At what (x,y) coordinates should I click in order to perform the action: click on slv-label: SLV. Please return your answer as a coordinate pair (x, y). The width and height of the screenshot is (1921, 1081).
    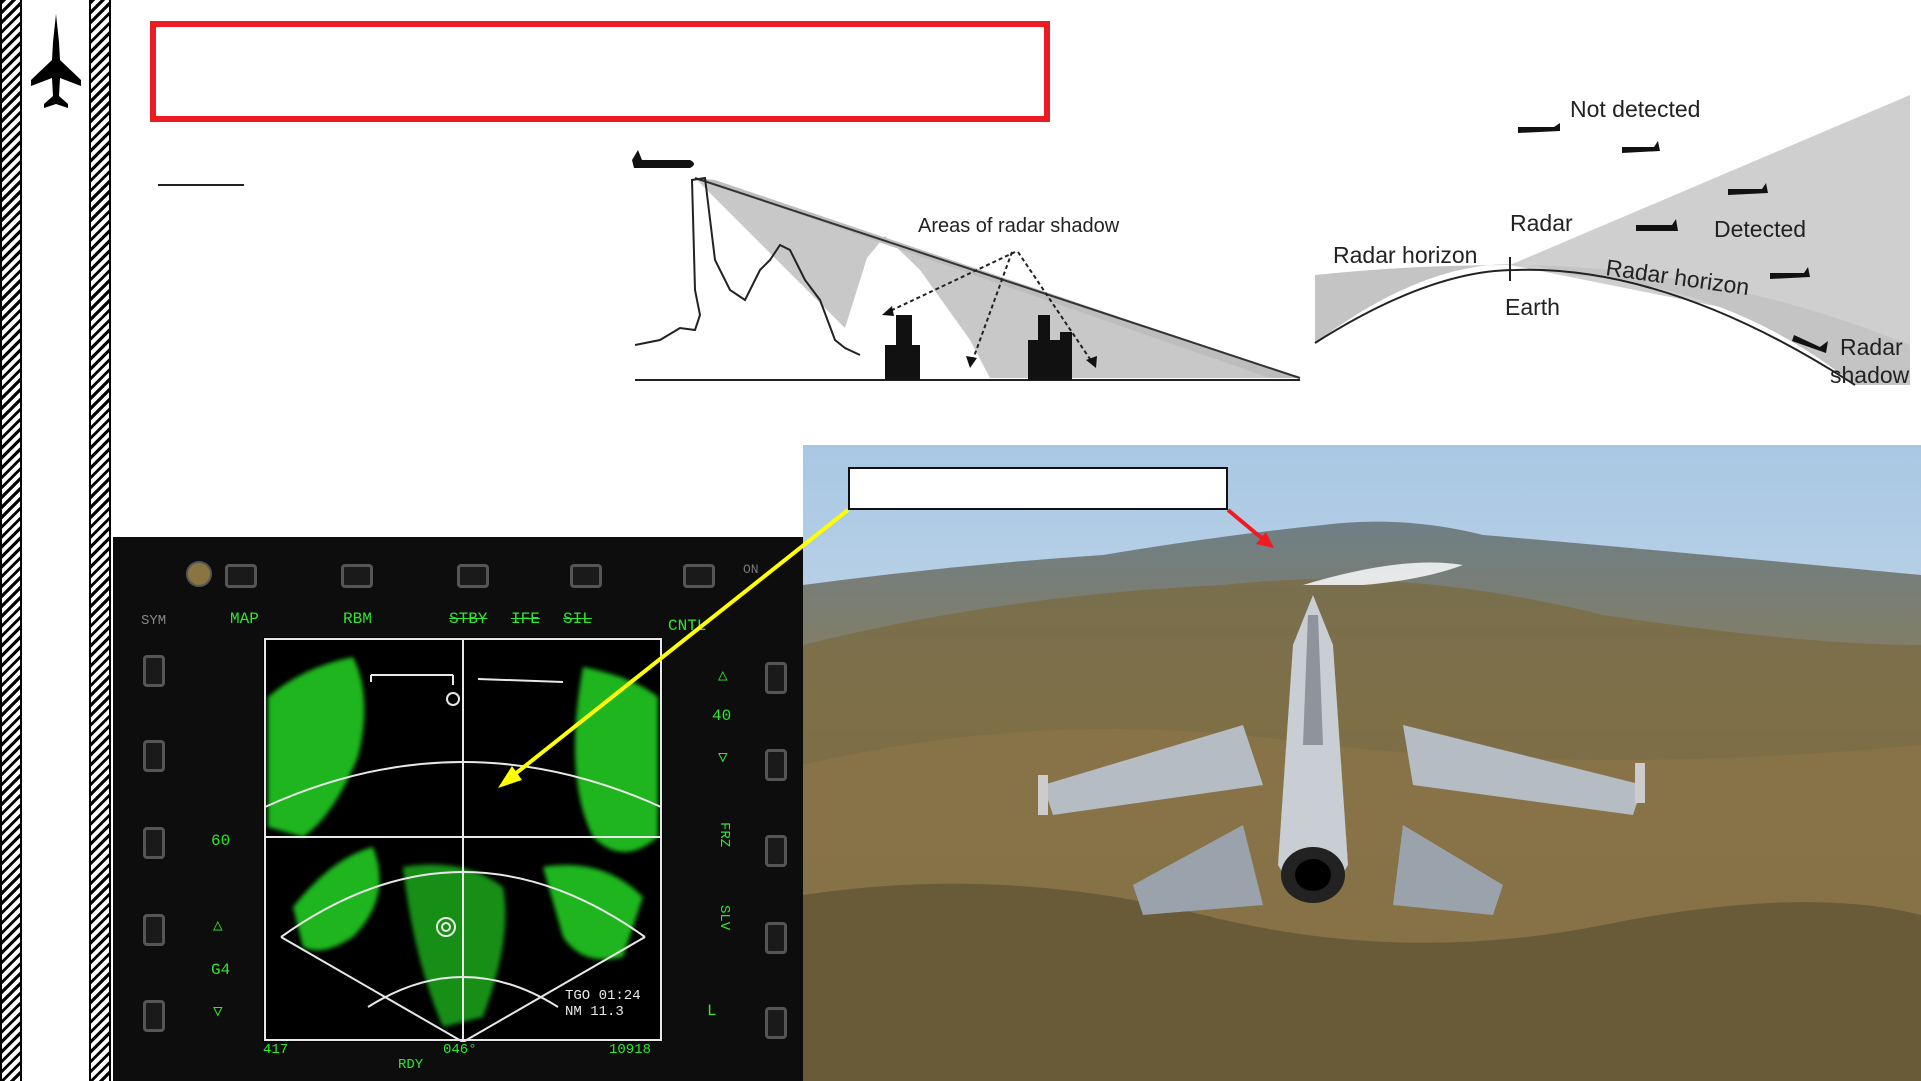
    Looking at the image, I should click on (724, 918).